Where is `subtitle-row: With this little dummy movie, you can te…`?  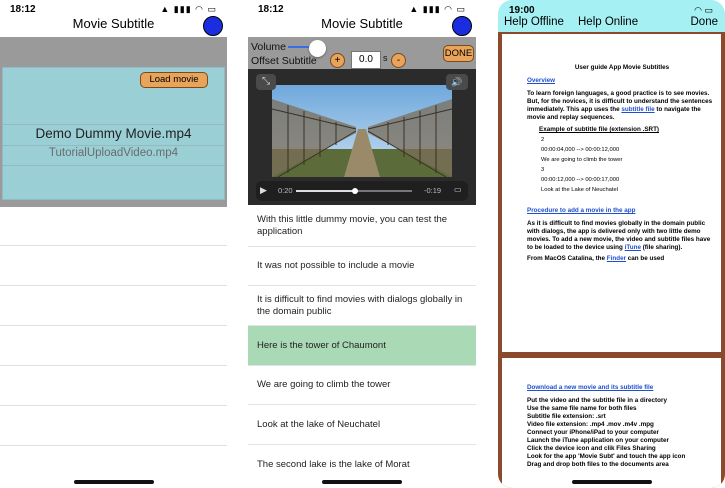 subtitle-row: With this little dummy movie, you can te… is located at coordinates (362, 226).